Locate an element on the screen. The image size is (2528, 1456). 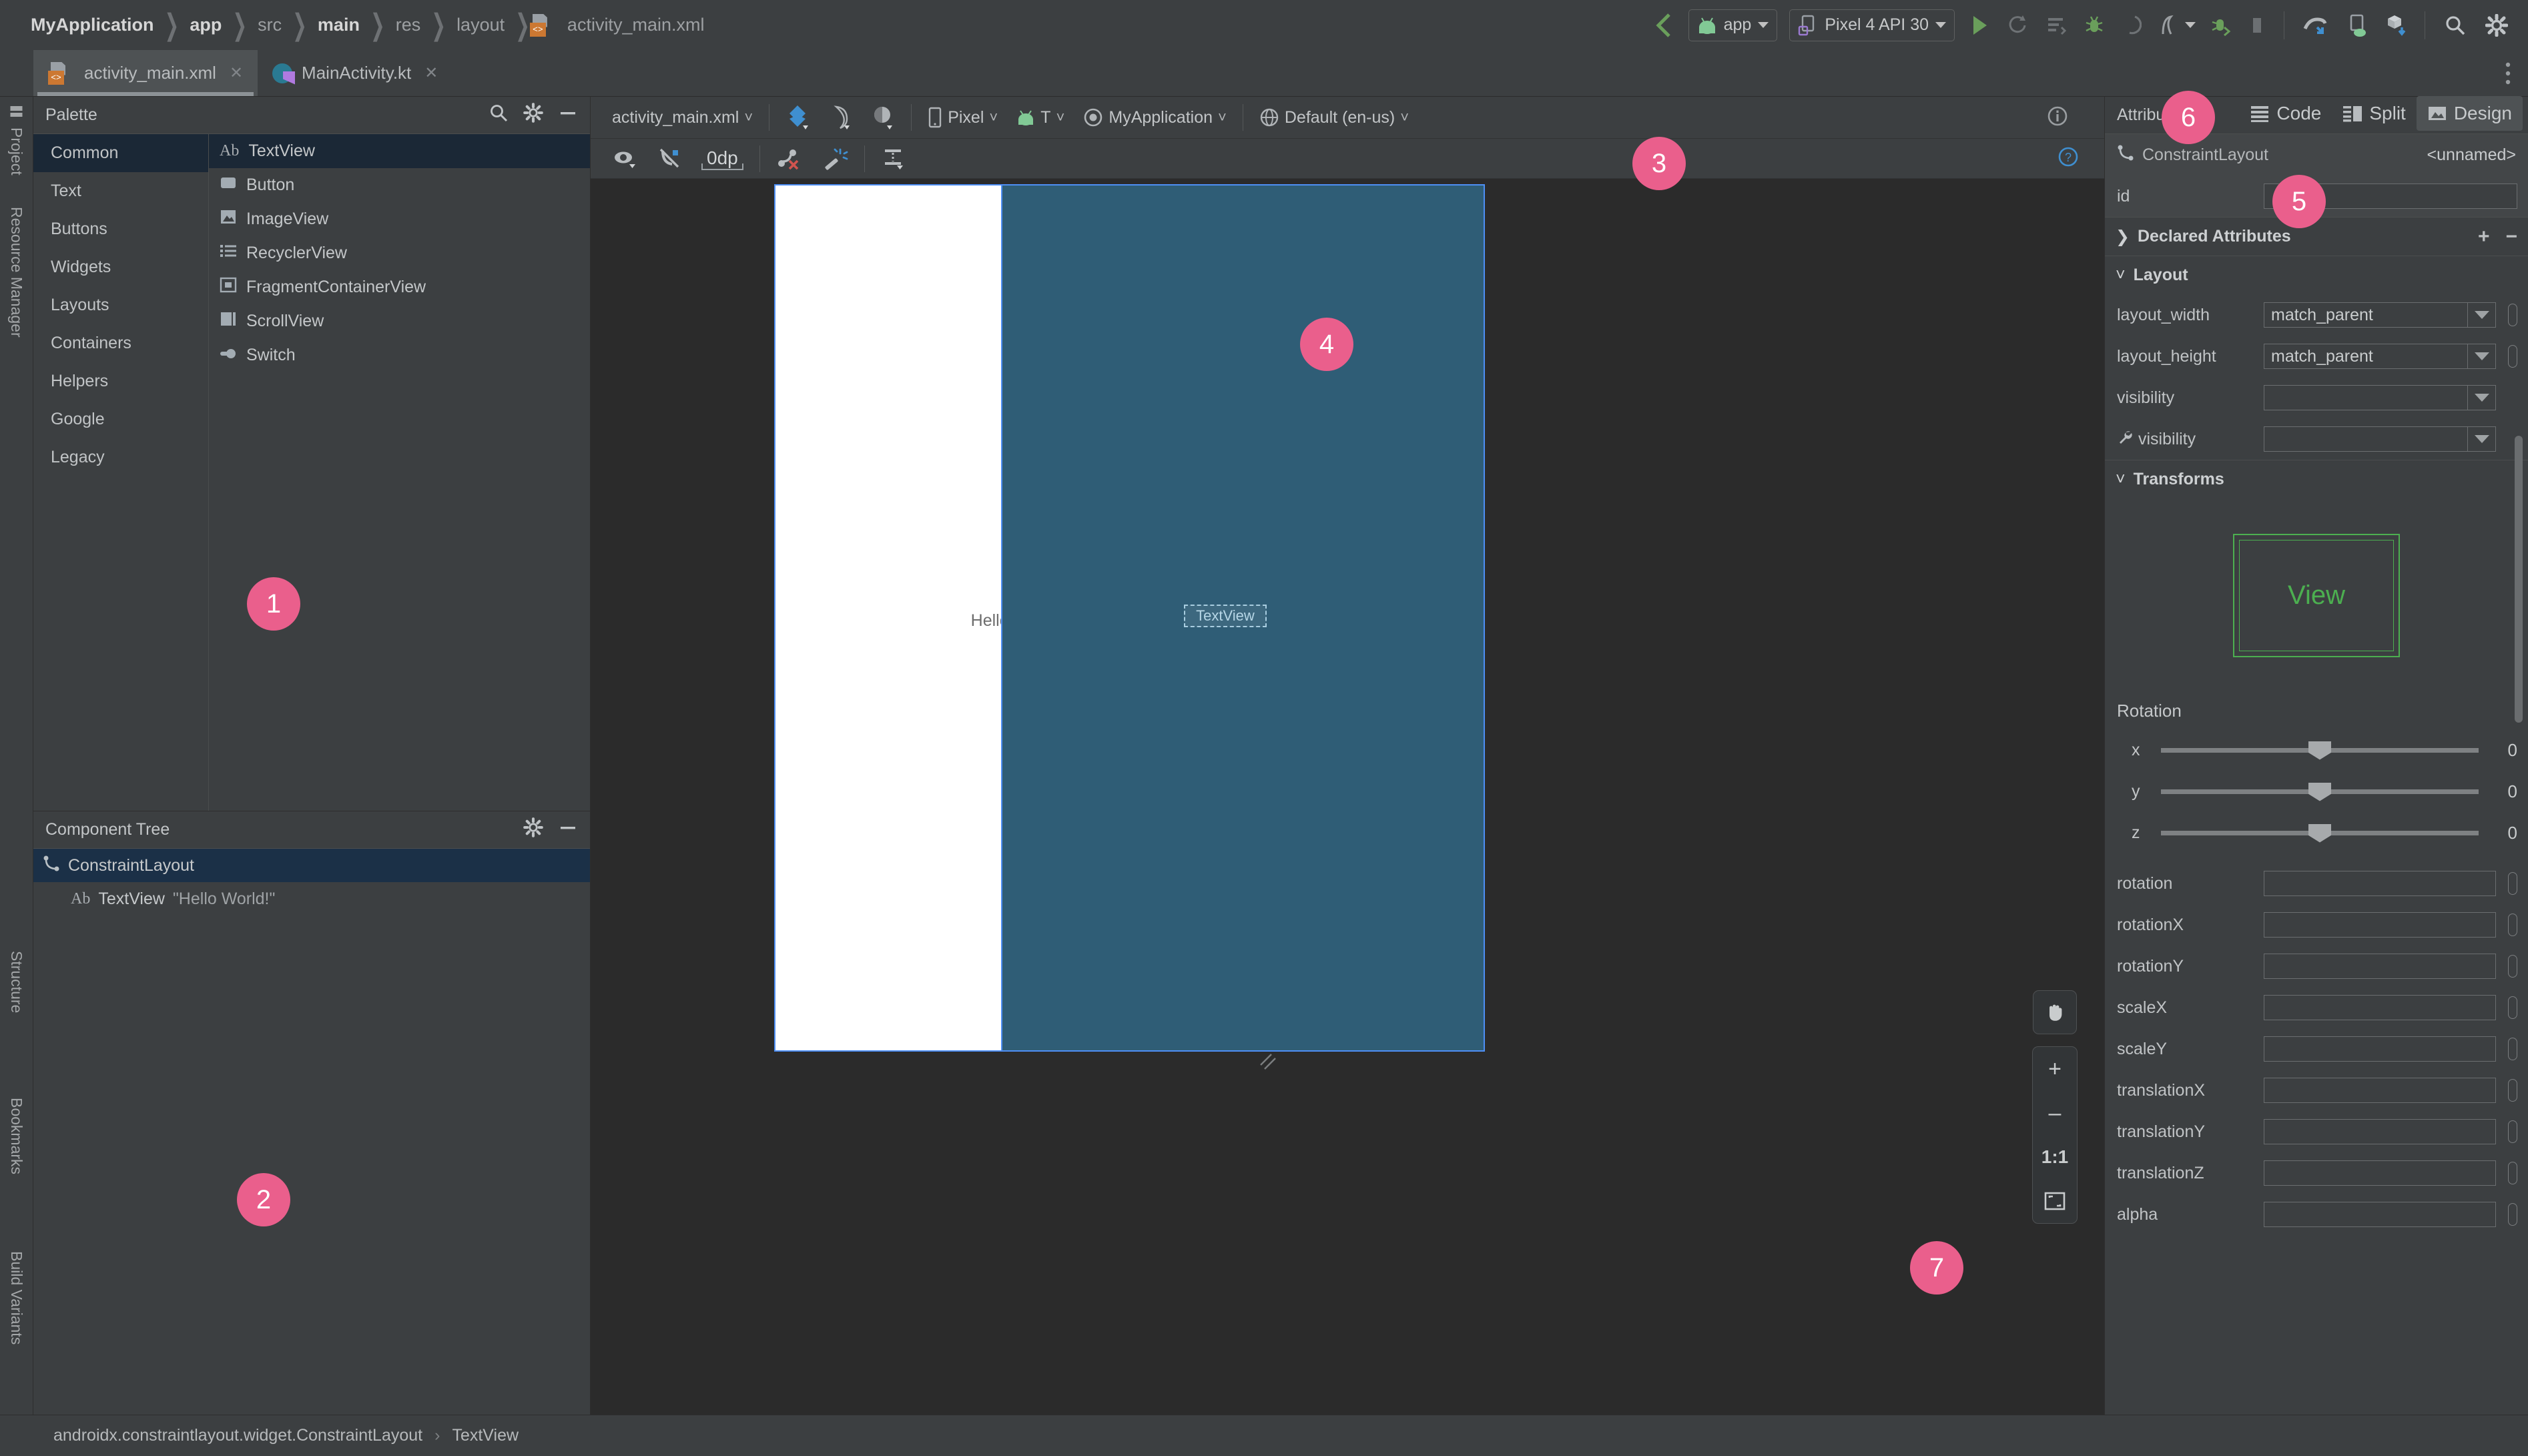
breadcrumb-item-3: main is located at coordinates (338, 25).